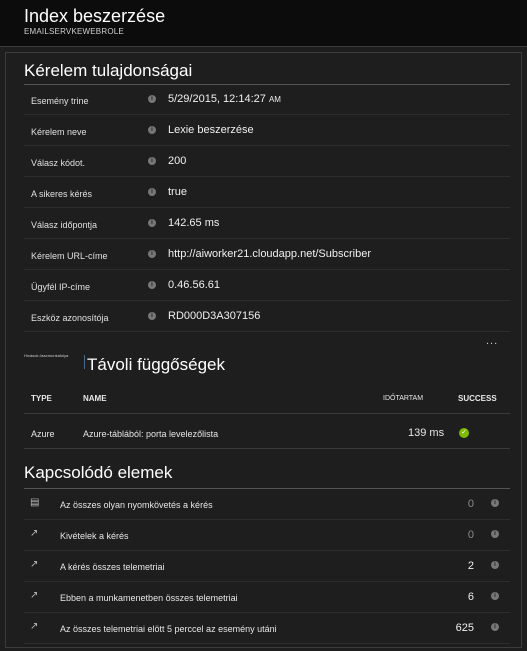 The height and width of the screenshot is (651, 527). Describe the element at coordinates (95, 398) in the screenshot. I see `column-header-name: NAME` at that location.